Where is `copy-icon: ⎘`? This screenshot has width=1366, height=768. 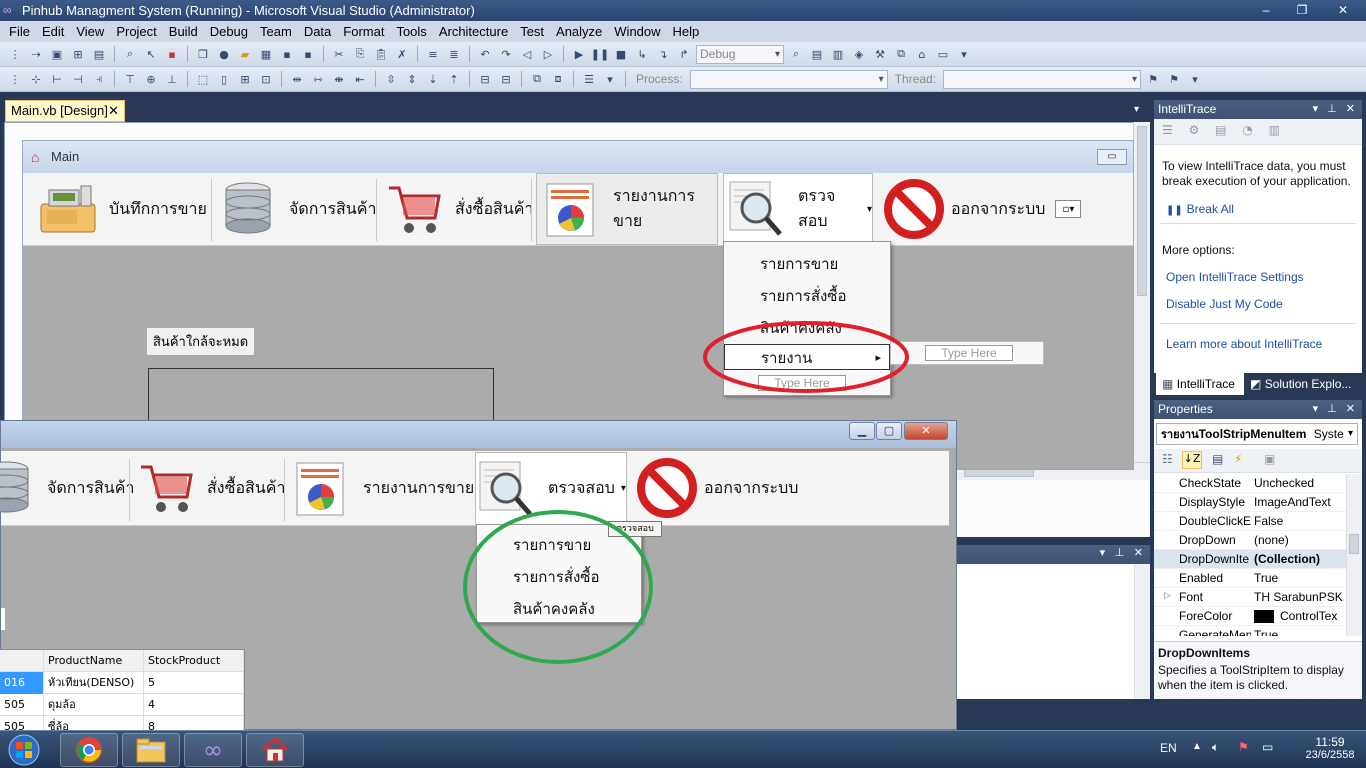 copy-icon: ⎘ is located at coordinates (360, 54).